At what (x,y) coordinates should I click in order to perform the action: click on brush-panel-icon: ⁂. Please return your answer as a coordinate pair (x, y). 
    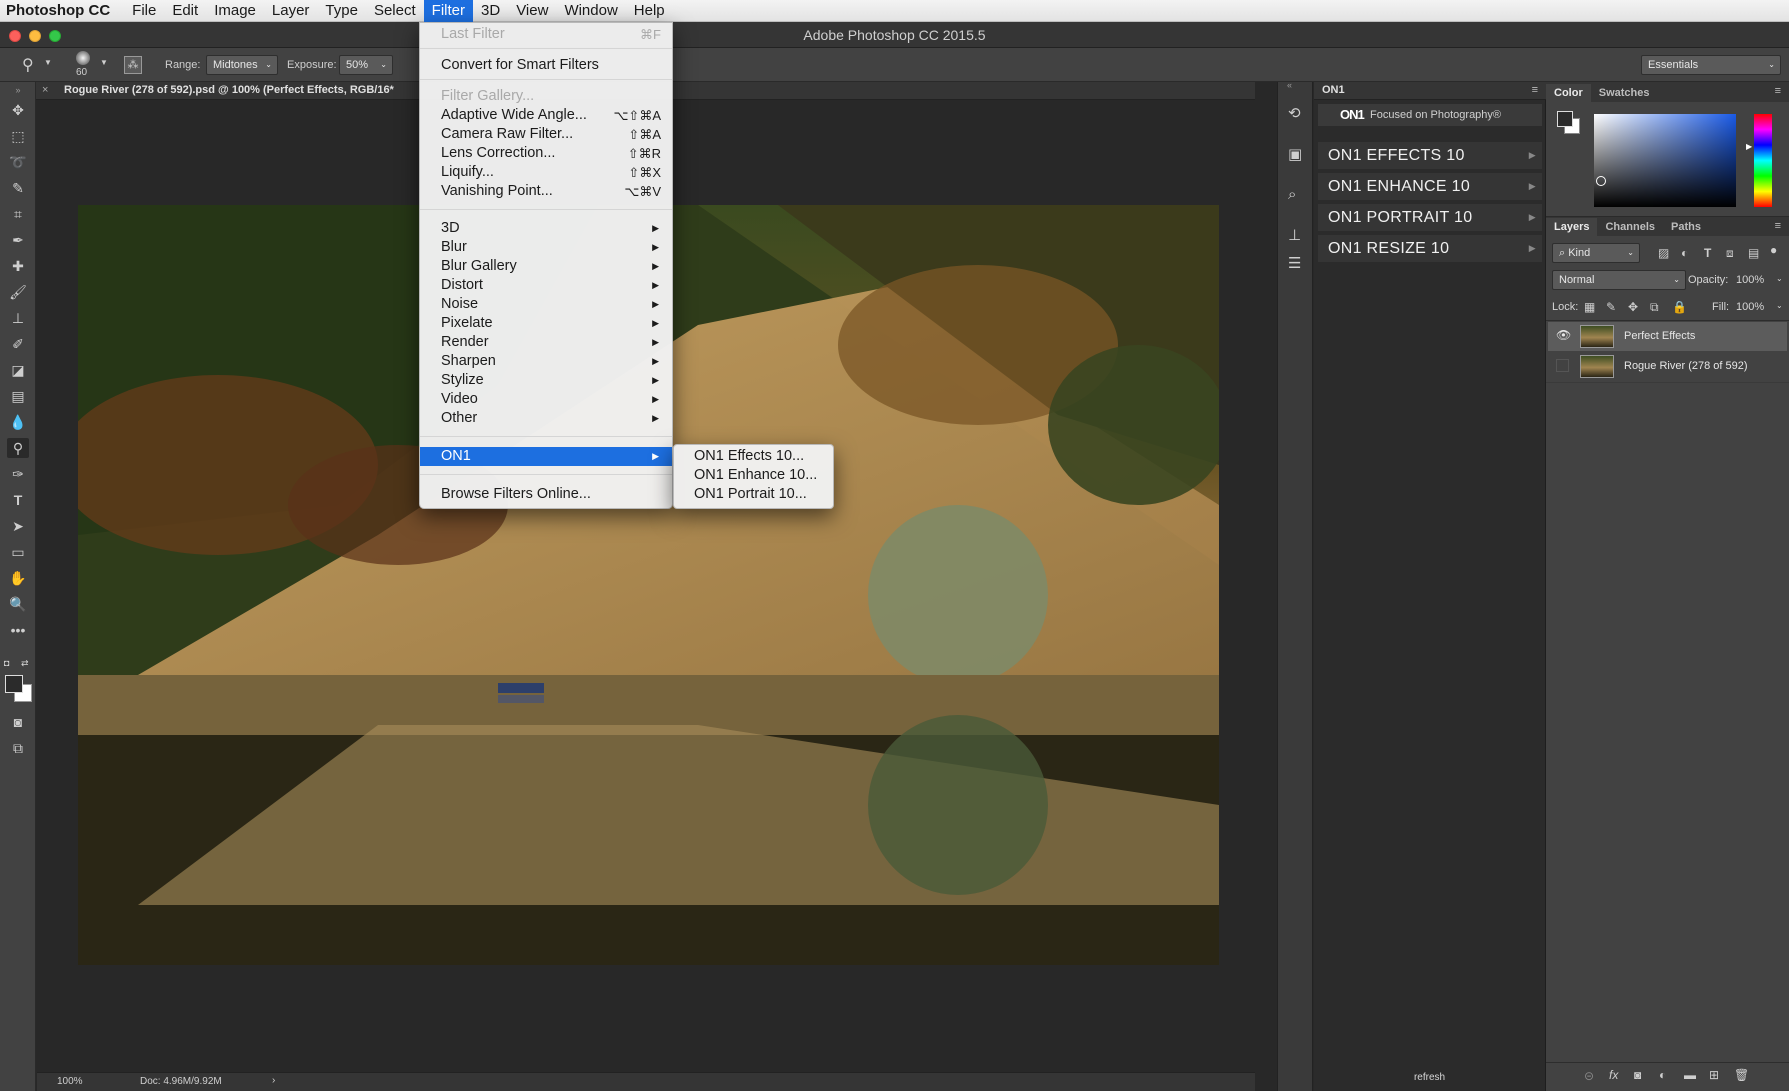
    Looking at the image, I should click on (133, 65).